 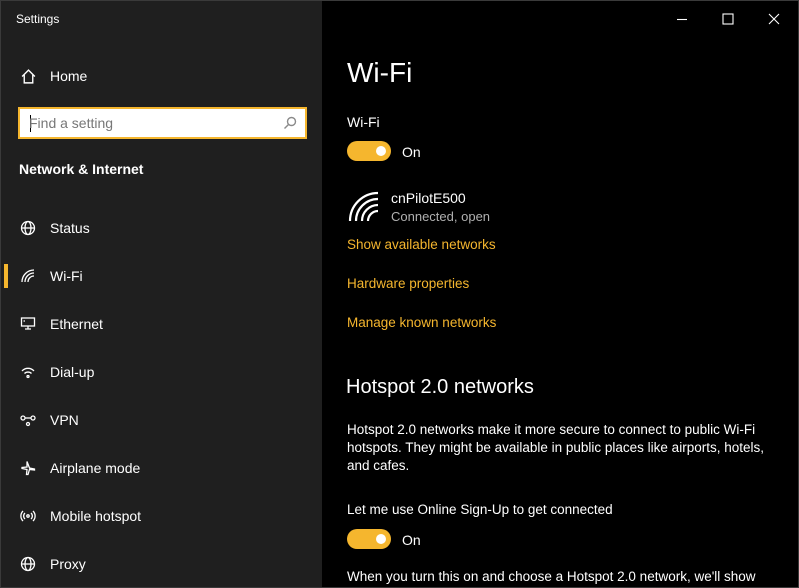 What do you see at coordinates (28, 468) in the screenshot?
I see `airplane-icon` at bounding box center [28, 468].